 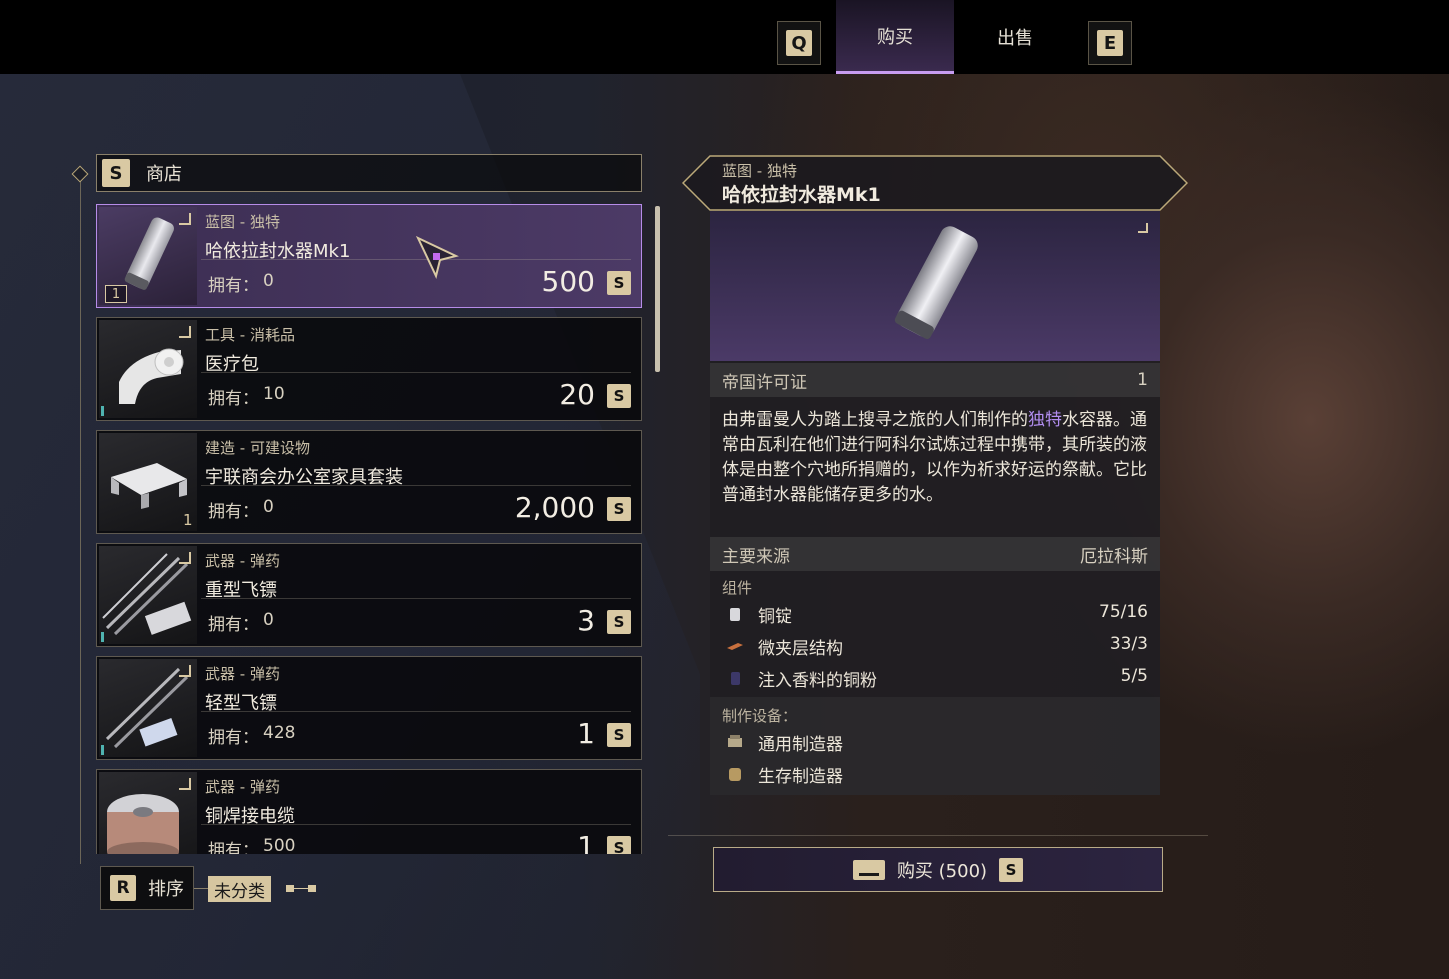 I want to click on component-qty: 33/3, so click(x=1128, y=644).